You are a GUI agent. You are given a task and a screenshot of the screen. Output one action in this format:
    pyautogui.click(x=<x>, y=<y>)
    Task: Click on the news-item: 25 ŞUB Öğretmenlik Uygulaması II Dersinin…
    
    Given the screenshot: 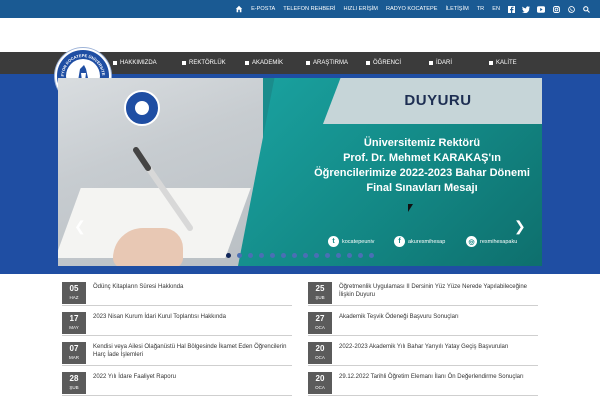 What is the action you would take?
    pyautogui.click(x=423, y=294)
    